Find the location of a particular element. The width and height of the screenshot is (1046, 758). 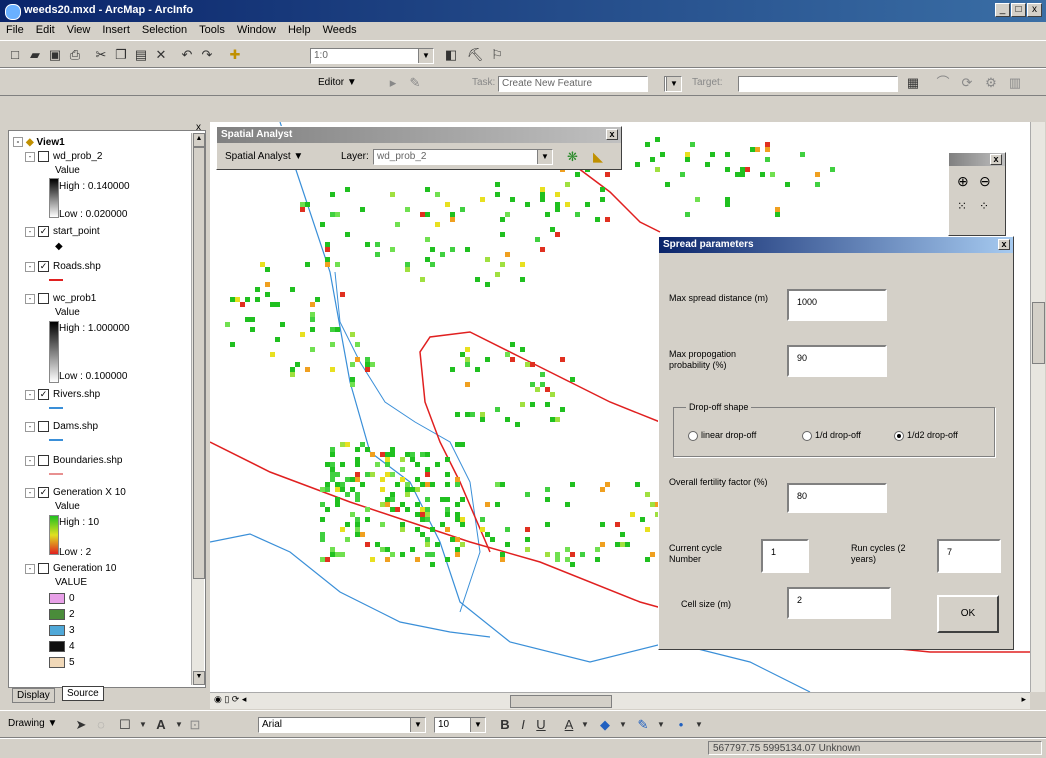

font-combo: Arial ▼ is located at coordinates (342, 725).